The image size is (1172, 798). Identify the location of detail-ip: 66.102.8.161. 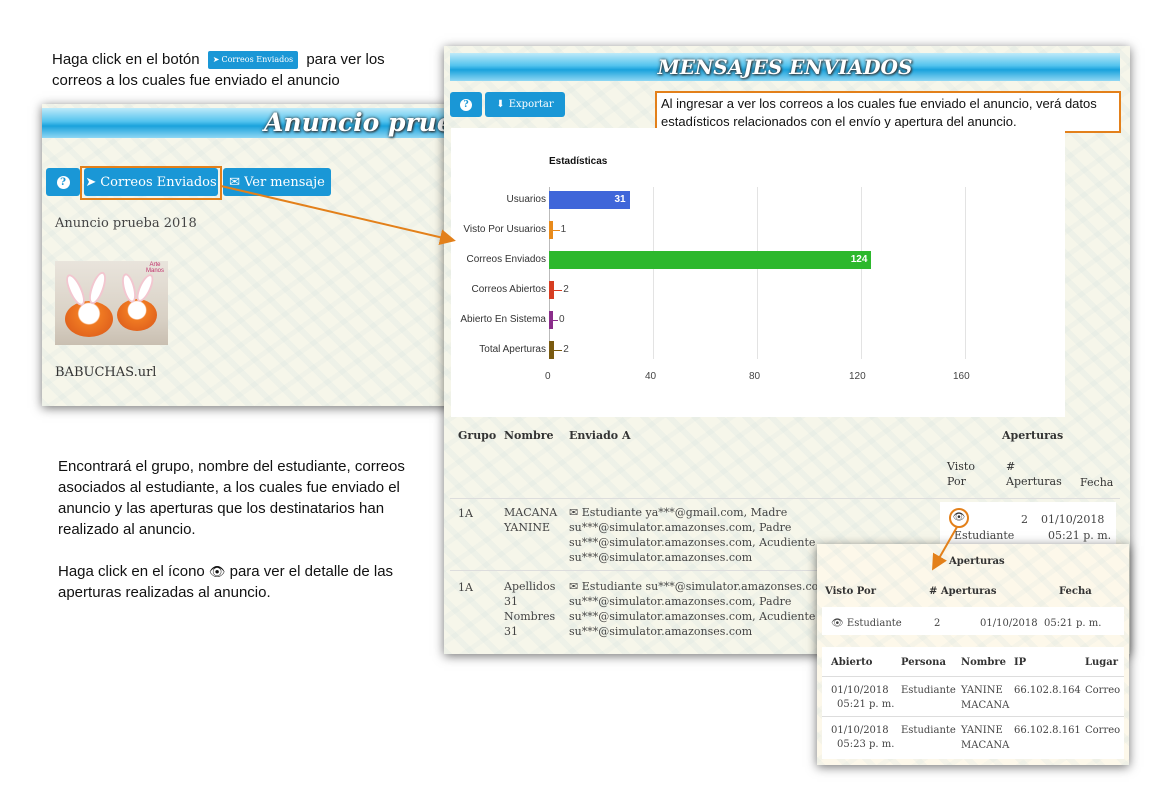
(1047, 730).